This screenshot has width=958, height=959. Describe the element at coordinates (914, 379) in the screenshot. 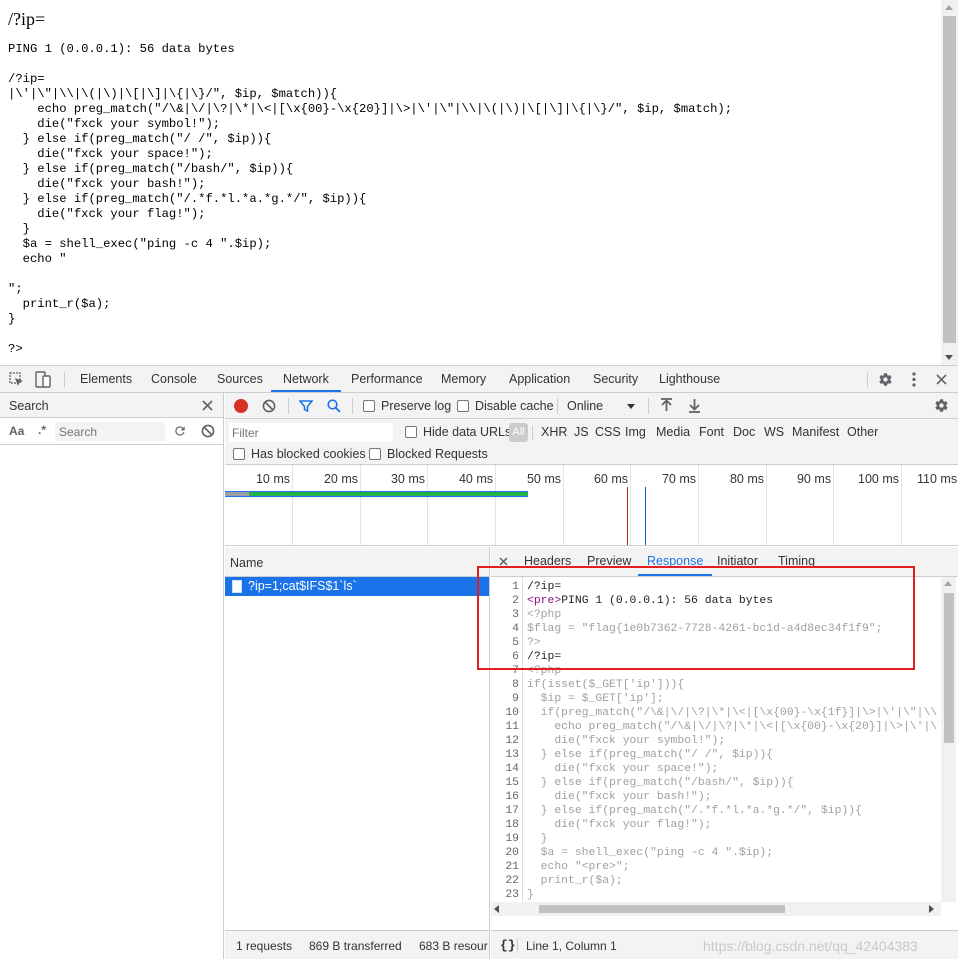

I see `more-options-icon` at that location.